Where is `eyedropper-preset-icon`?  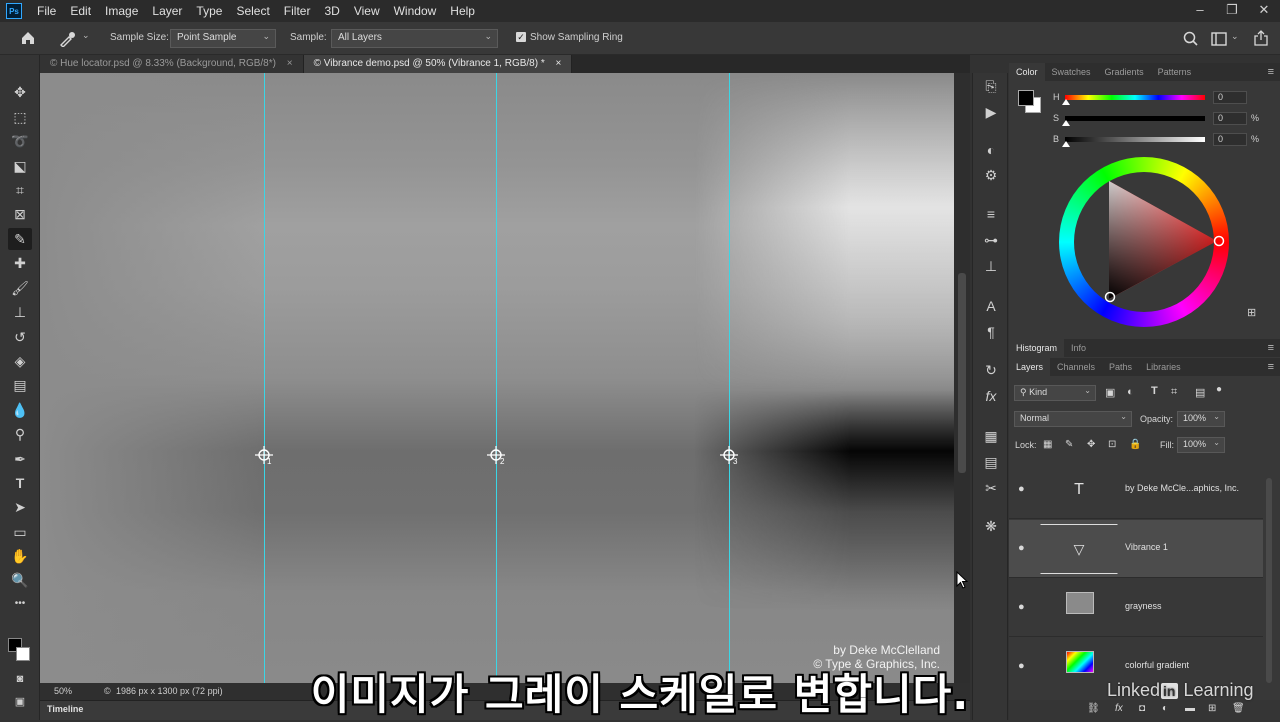 eyedropper-preset-icon is located at coordinates (68, 38).